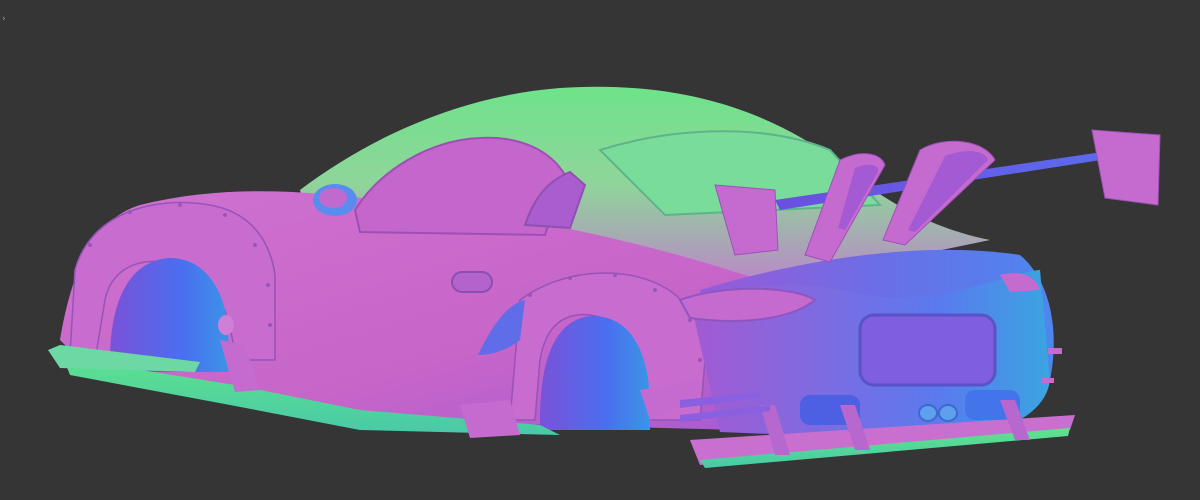  Describe the element at coordinates (472, 282) in the screenshot. I see `door-handle` at that location.